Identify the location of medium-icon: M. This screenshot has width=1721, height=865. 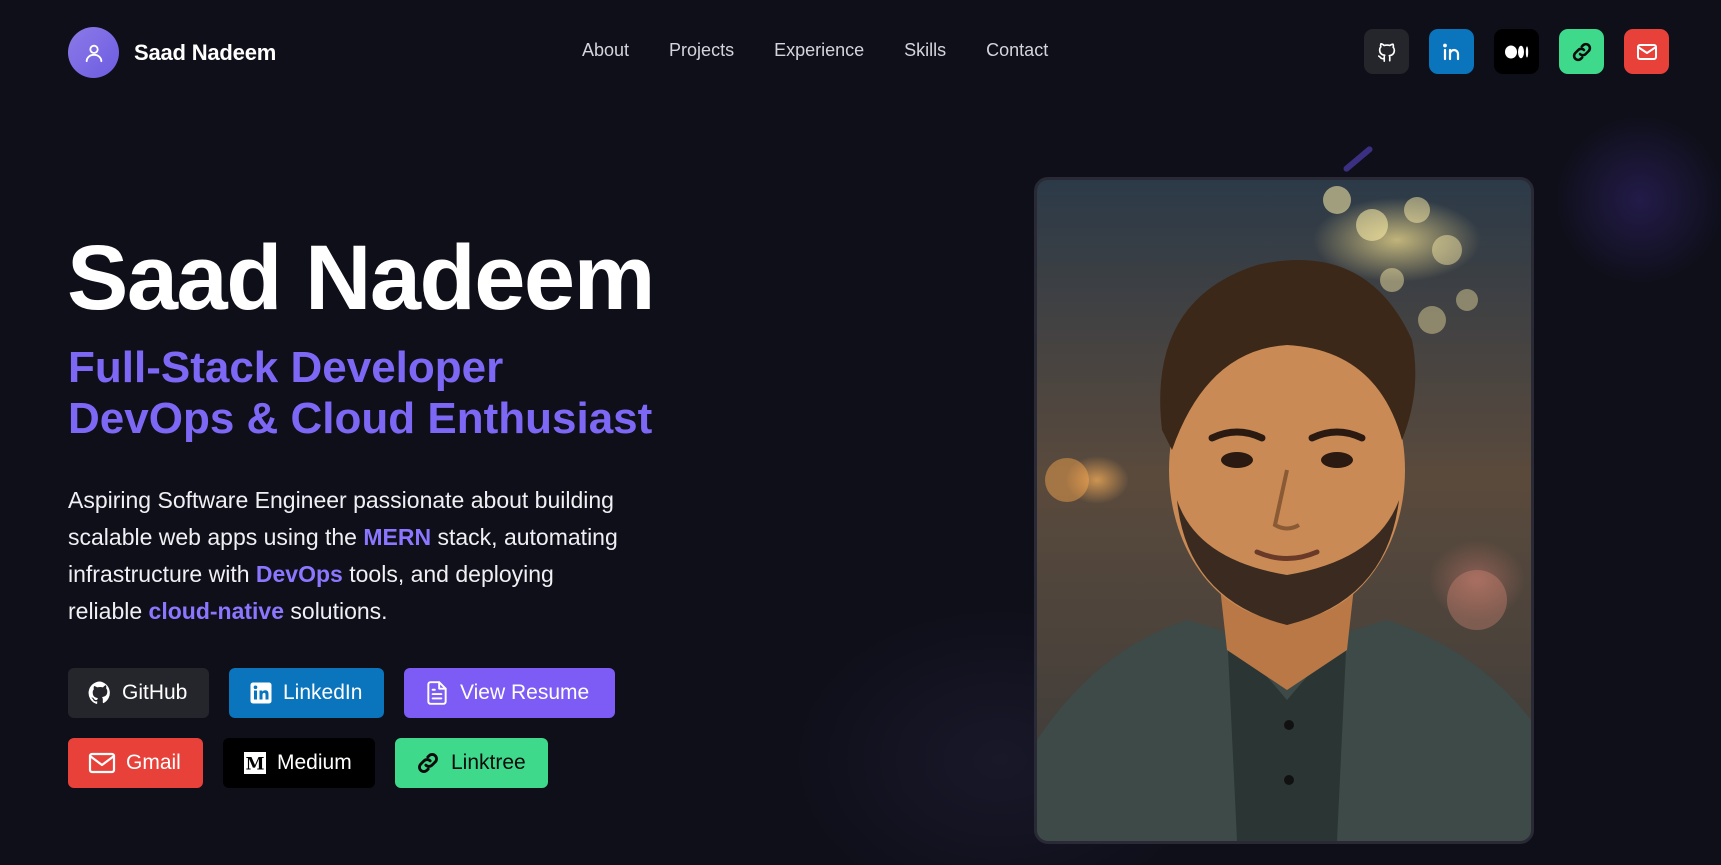
(255, 763).